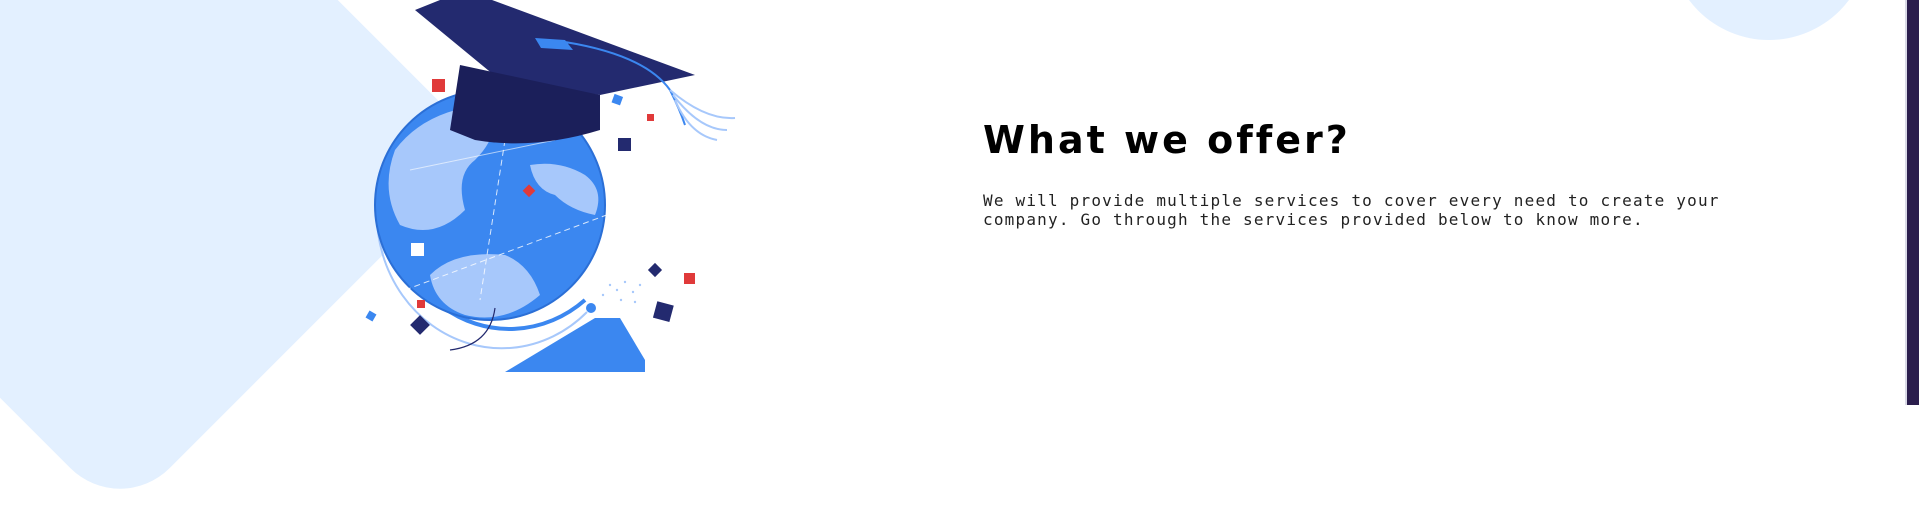 The image size is (1919, 518). What do you see at coordinates (1769, 20) in the screenshot?
I see `background-shape-right` at bounding box center [1769, 20].